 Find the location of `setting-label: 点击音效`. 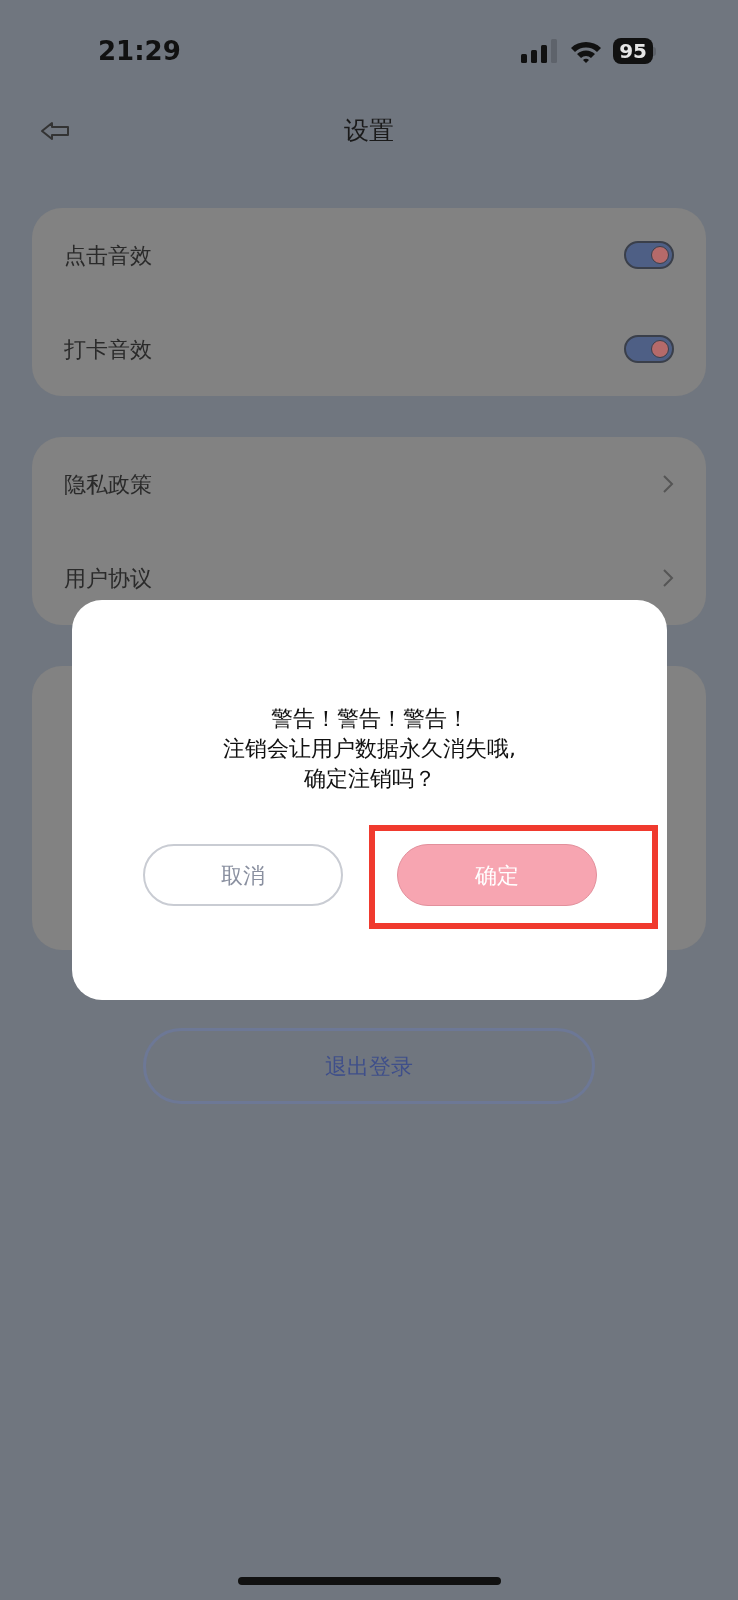

setting-label: 点击音效 is located at coordinates (108, 255).